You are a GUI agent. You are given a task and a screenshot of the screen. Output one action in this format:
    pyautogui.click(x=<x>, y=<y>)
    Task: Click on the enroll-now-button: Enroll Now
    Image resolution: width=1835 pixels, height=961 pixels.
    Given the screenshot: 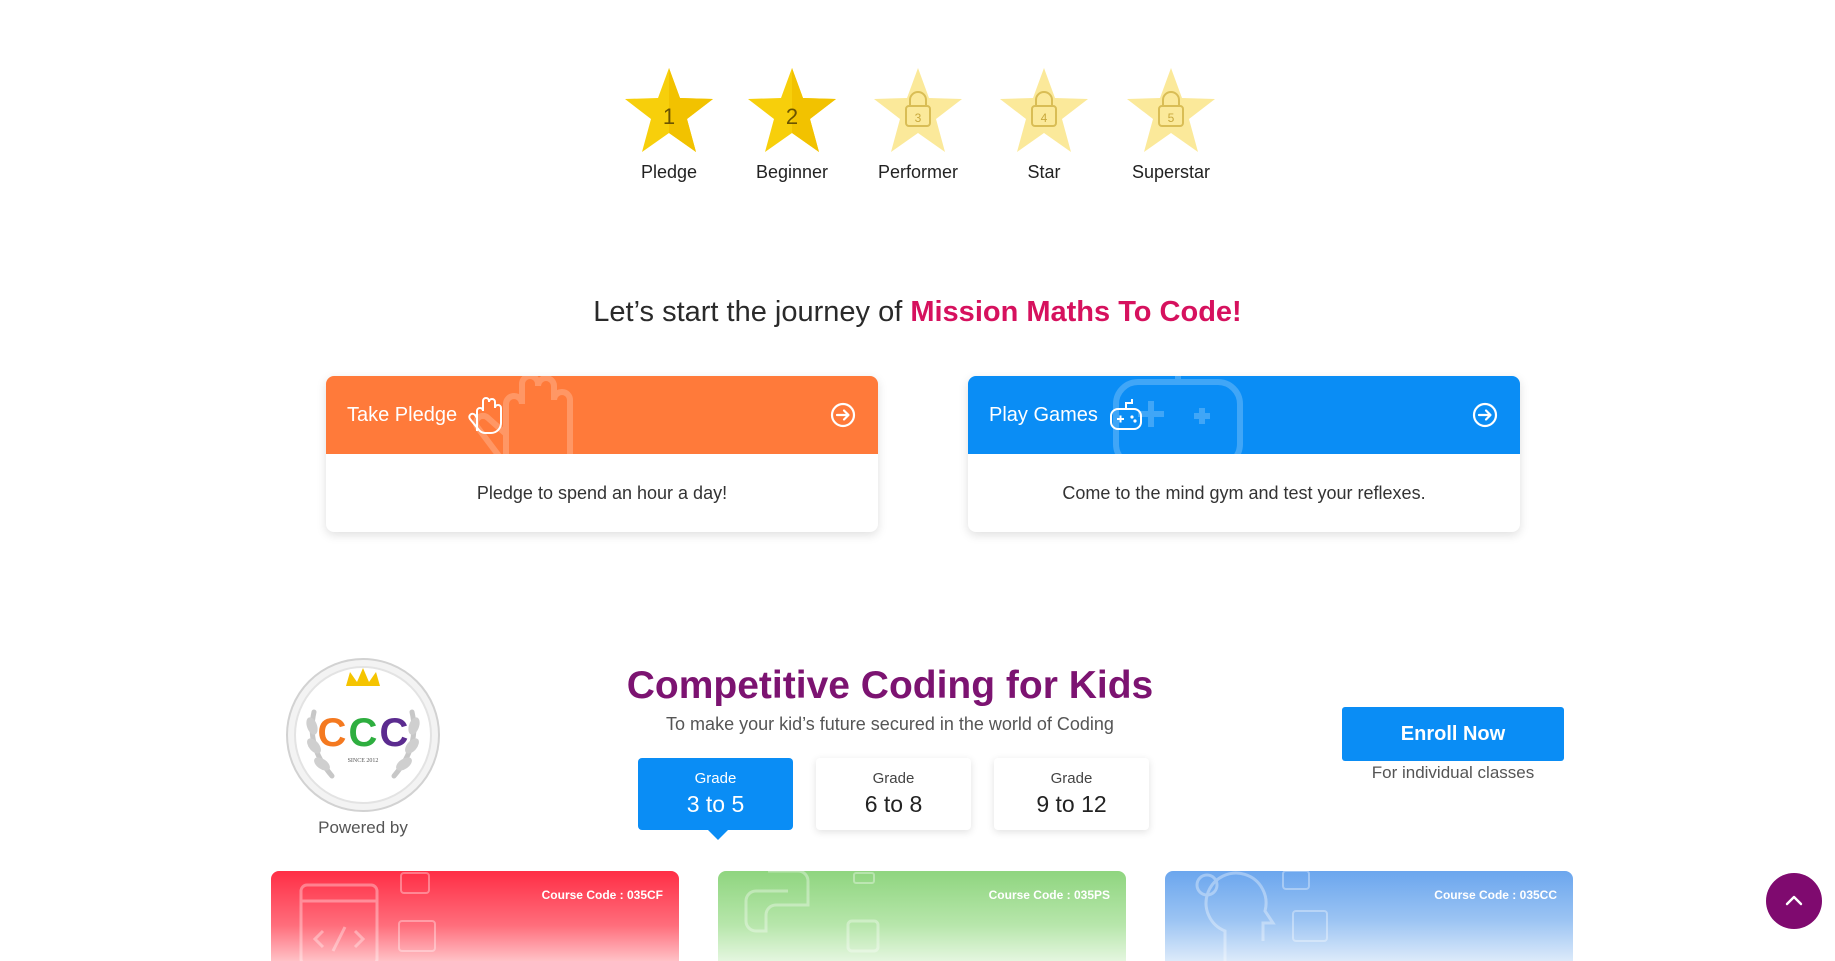 What is the action you would take?
    pyautogui.click(x=1453, y=734)
    